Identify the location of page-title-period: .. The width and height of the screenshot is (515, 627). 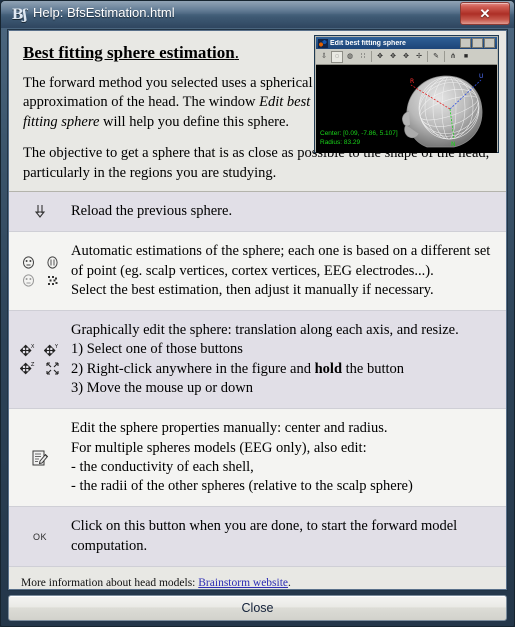
(236, 52).